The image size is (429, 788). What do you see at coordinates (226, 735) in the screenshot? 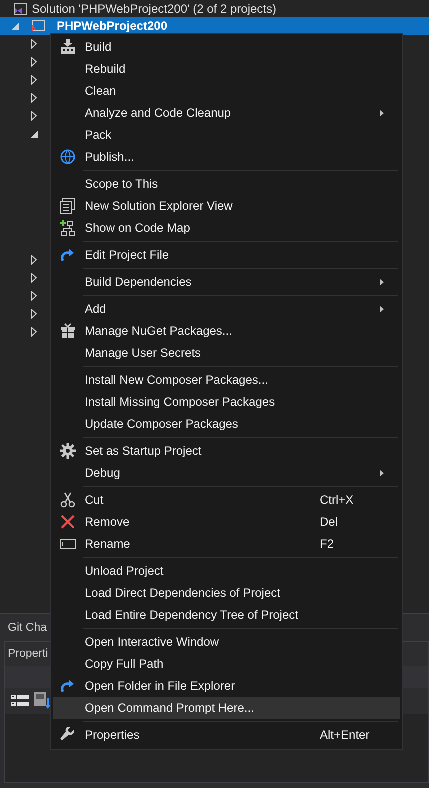
I see `menu-item: Properties Alt+Enter` at bounding box center [226, 735].